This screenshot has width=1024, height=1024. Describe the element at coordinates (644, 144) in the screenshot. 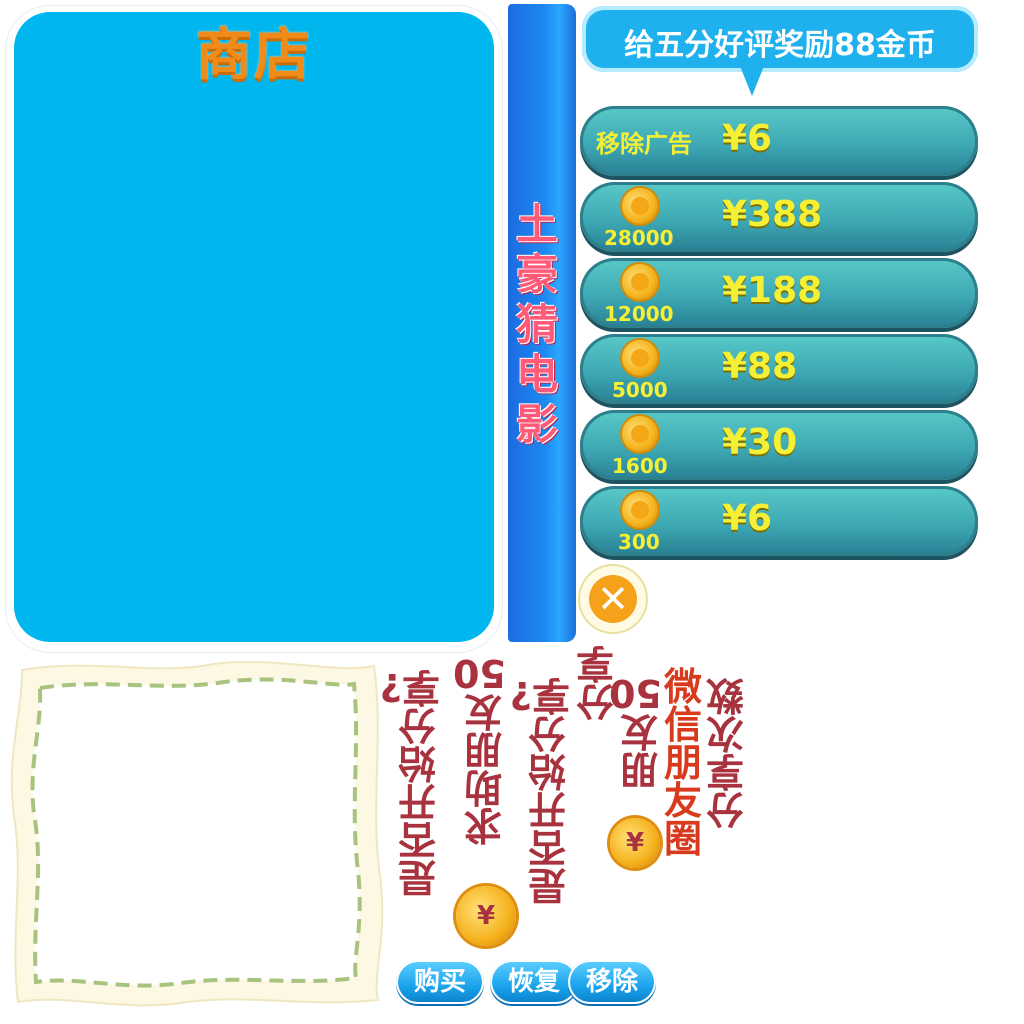

I see `remove-ads-label: 移除广告` at that location.